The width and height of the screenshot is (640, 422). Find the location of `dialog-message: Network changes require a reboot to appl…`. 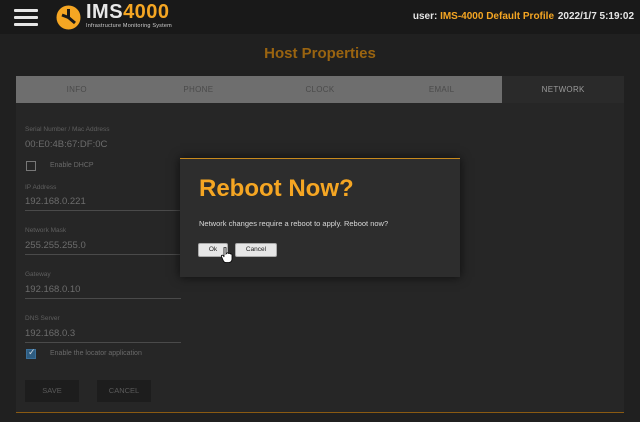

dialog-message: Network changes require a reboot to appl… is located at coordinates (294, 223).